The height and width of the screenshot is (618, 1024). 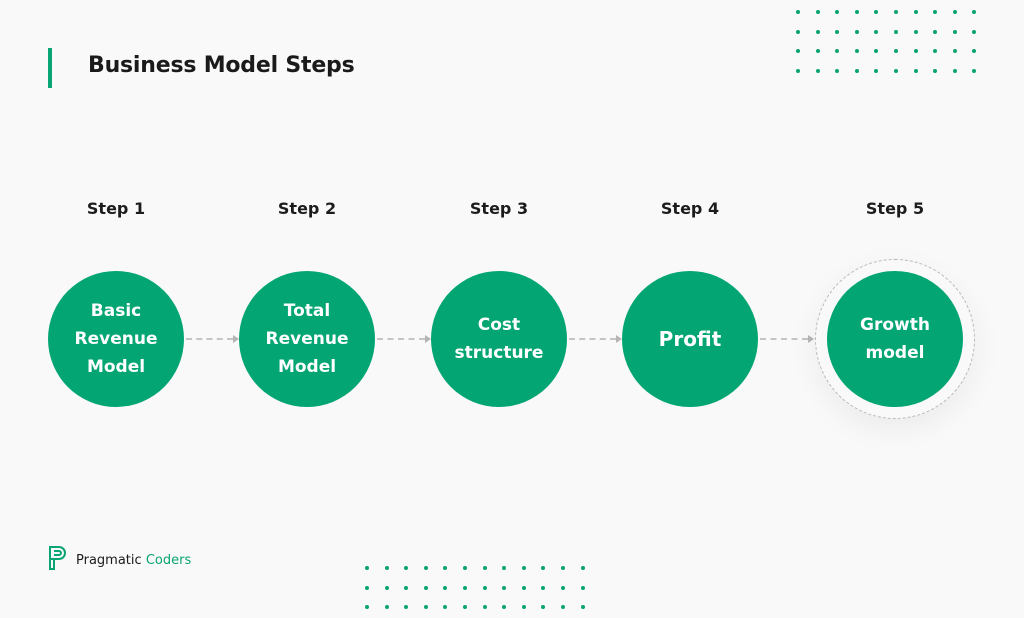 I want to click on step-2-label: Step 2, so click(x=307, y=208).